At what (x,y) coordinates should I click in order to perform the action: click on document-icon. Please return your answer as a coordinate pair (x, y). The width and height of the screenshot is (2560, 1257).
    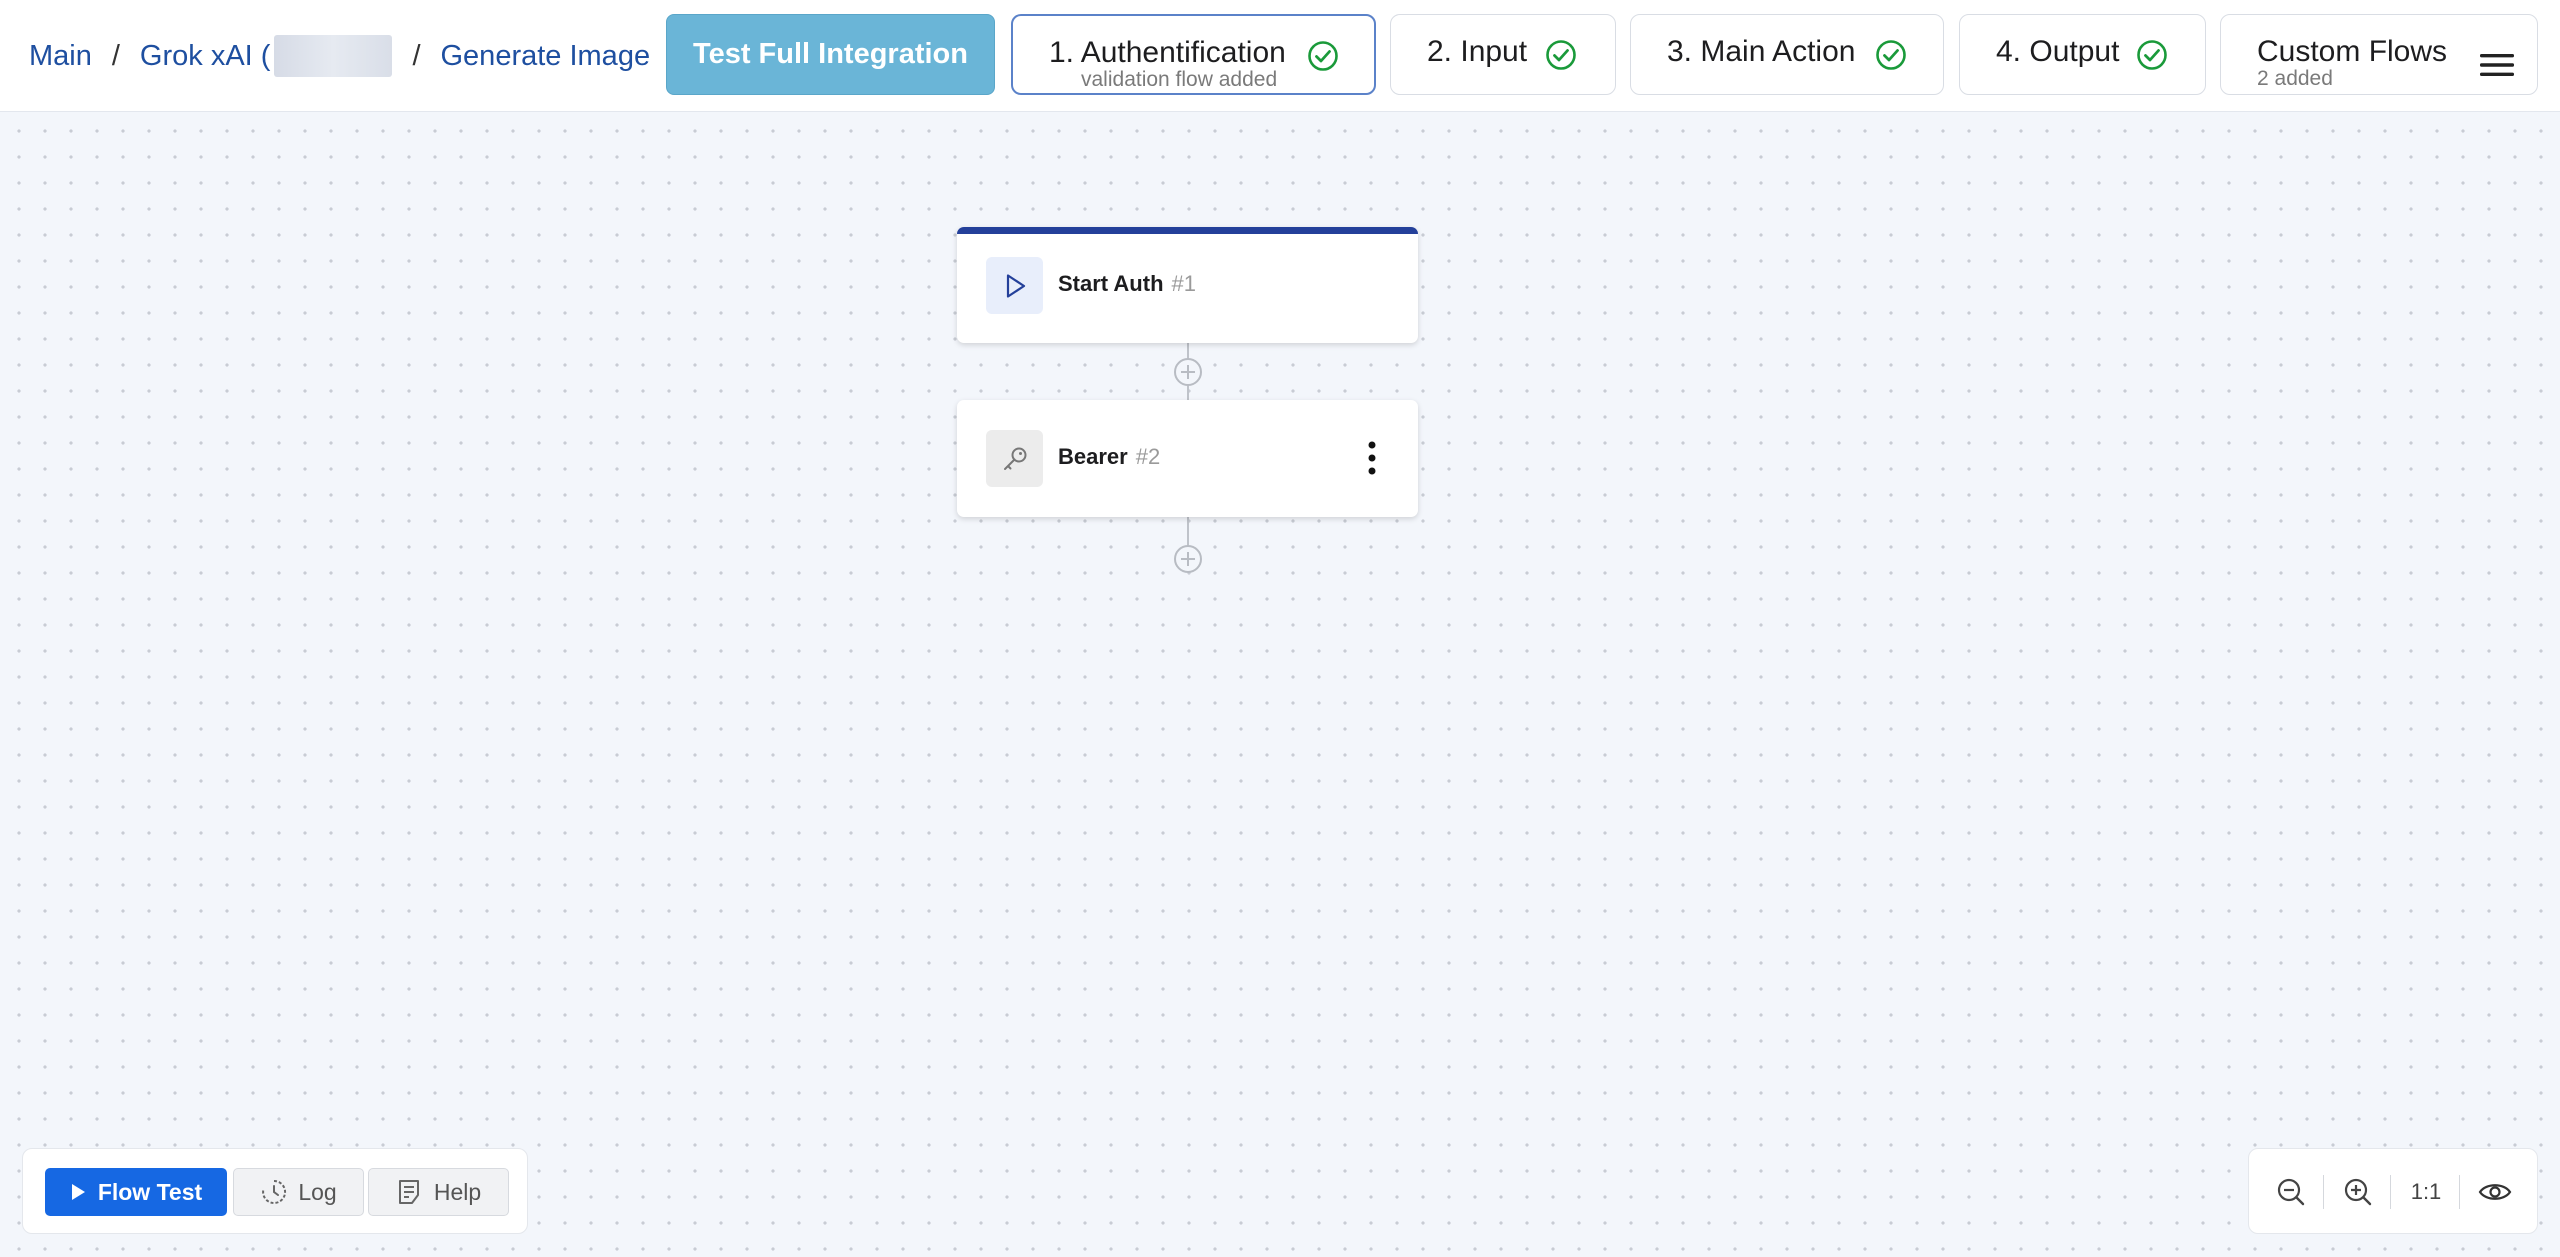
    Looking at the image, I should click on (408, 1192).